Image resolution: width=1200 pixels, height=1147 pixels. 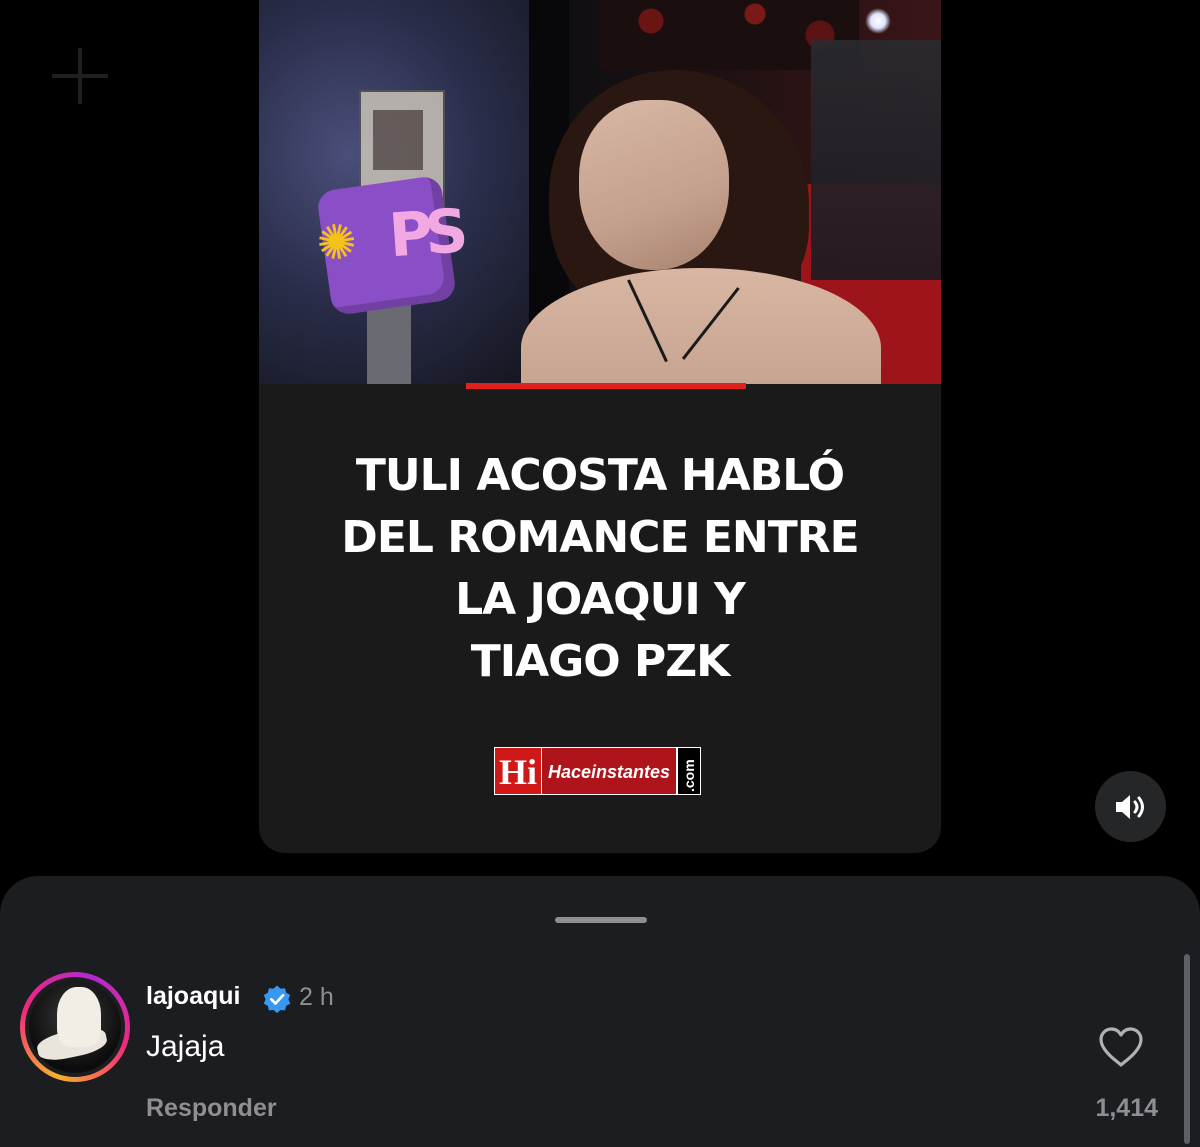 What do you see at coordinates (600, 661) in the screenshot?
I see `headline-line: TIAGO PZK` at bounding box center [600, 661].